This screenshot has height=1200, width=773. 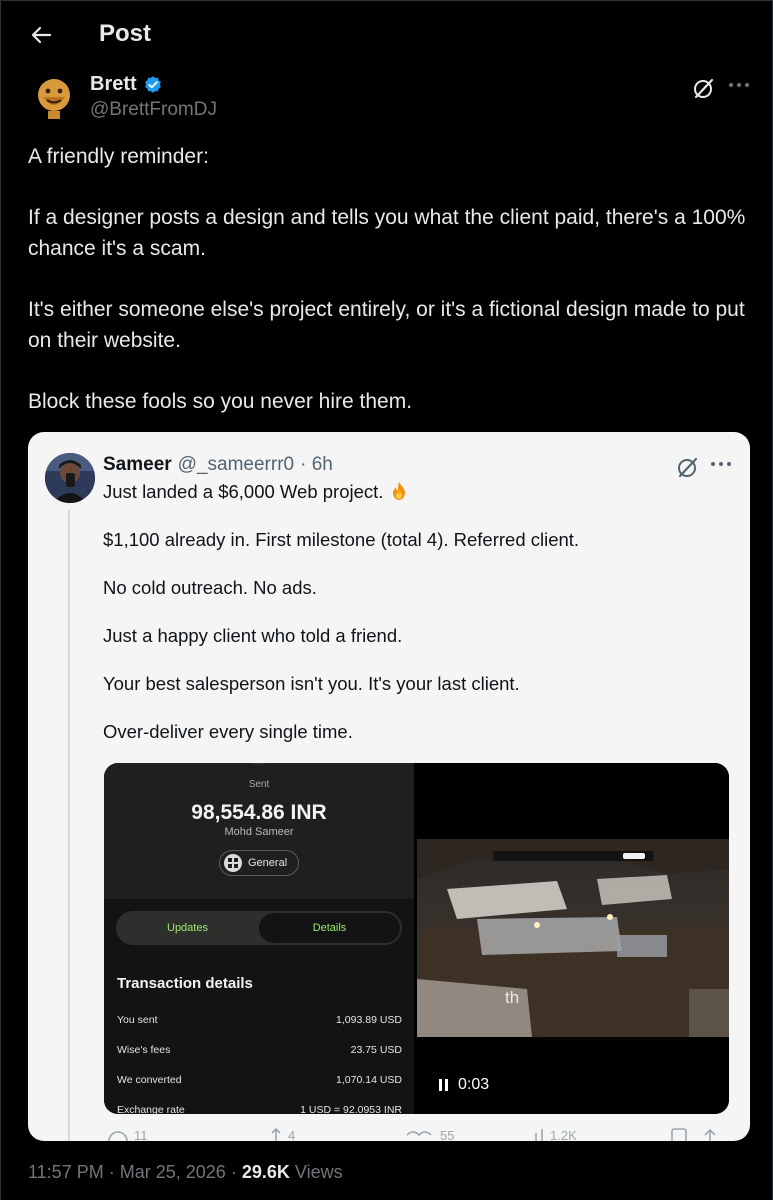 What do you see at coordinates (137, 465) in the screenshot?
I see `quoted-author-name: Sameer` at bounding box center [137, 465].